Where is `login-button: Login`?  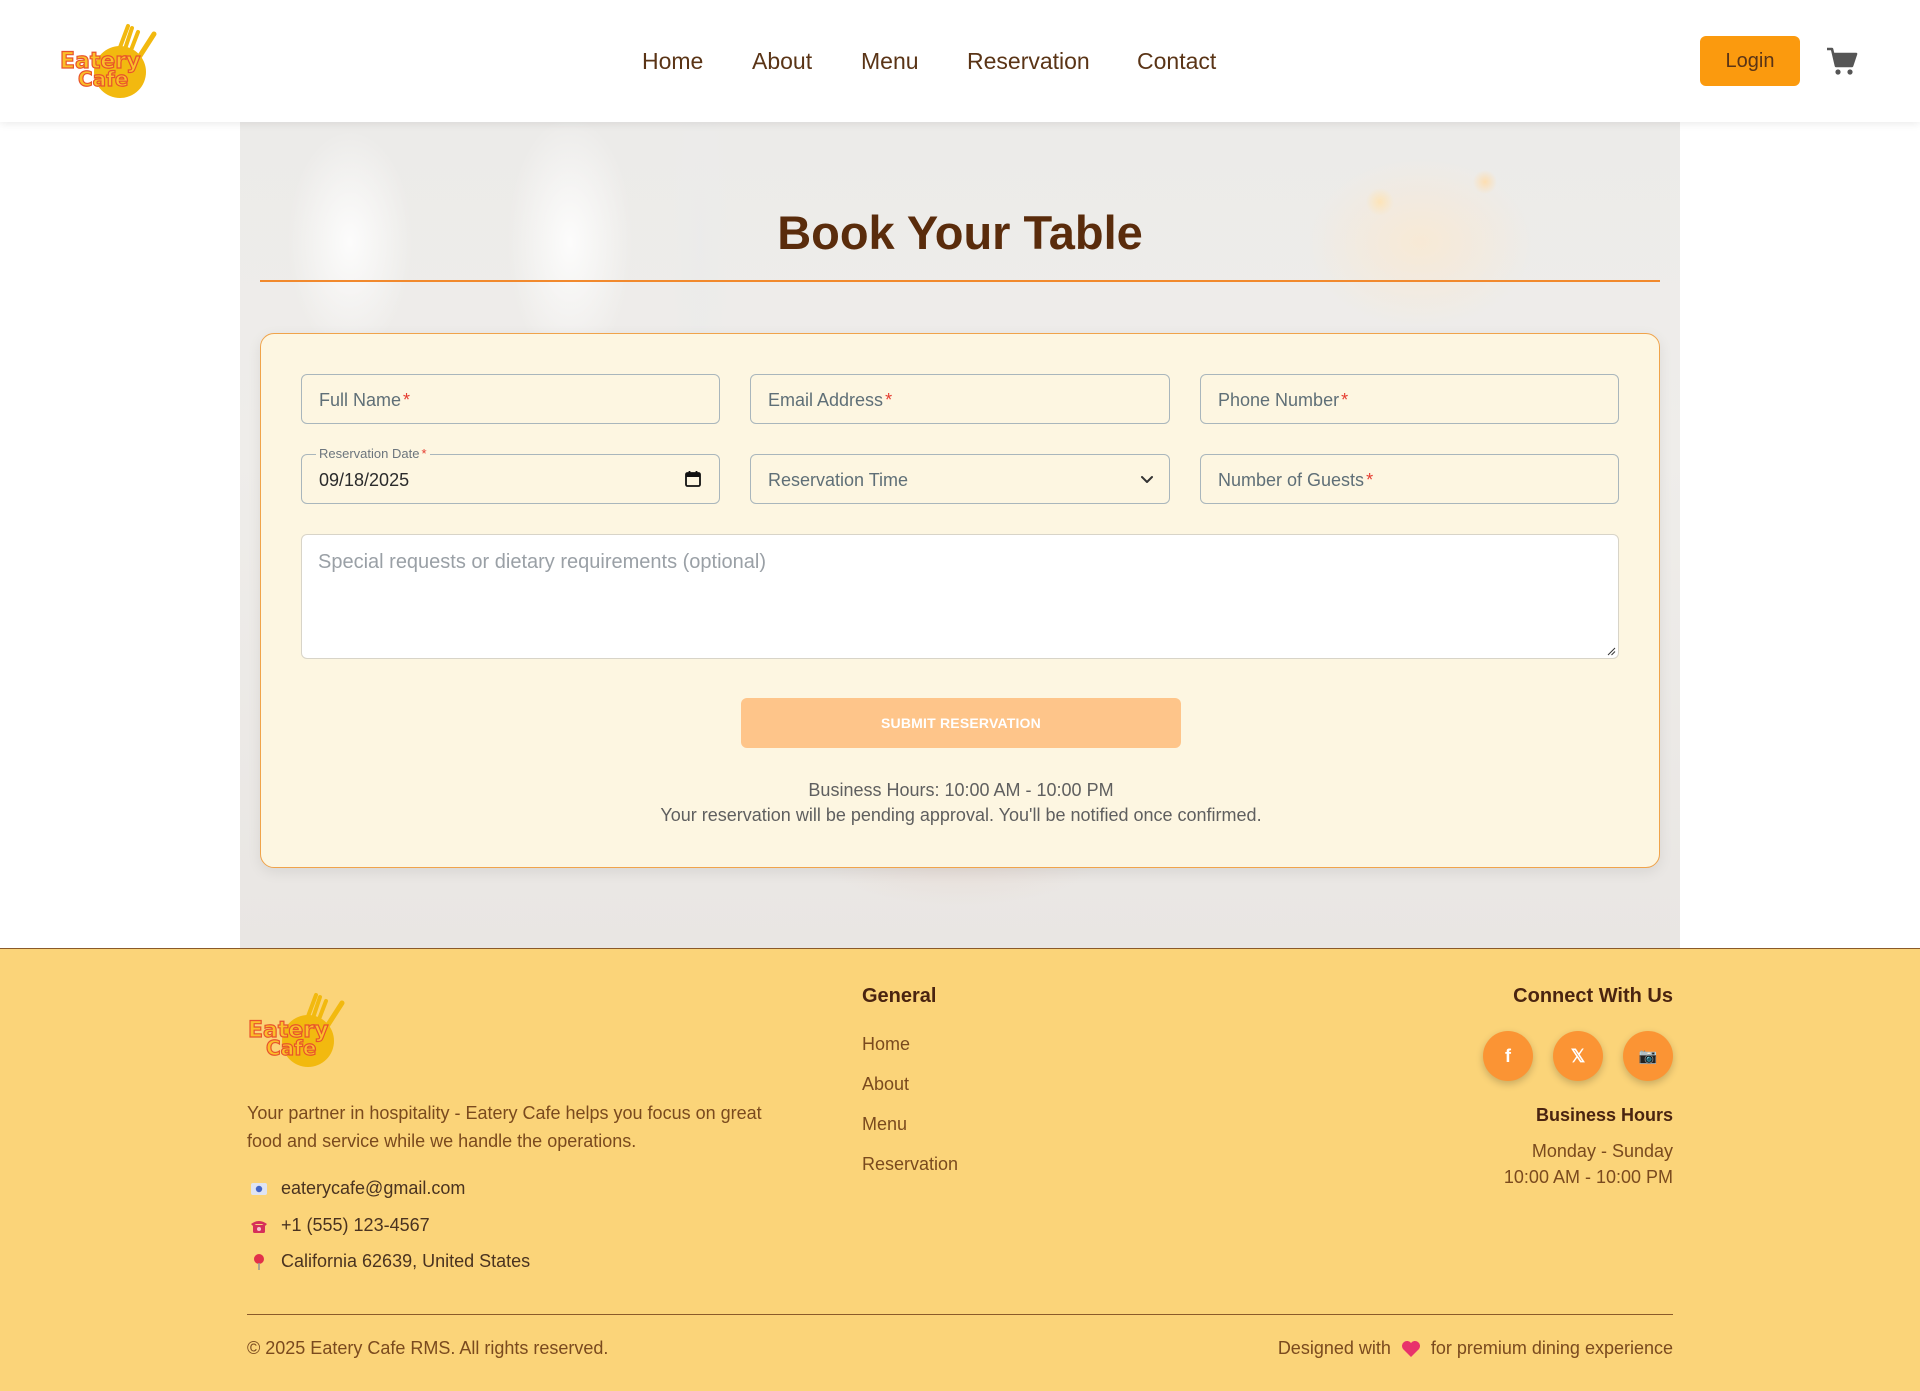
login-button: Login is located at coordinates (1750, 61).